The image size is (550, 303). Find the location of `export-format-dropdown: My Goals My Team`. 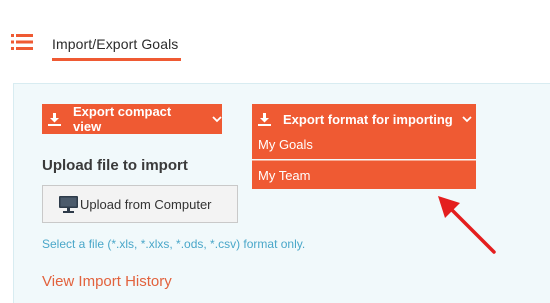

export-format-dropdown: My Goals My Team is located at coordinates (364, 160).